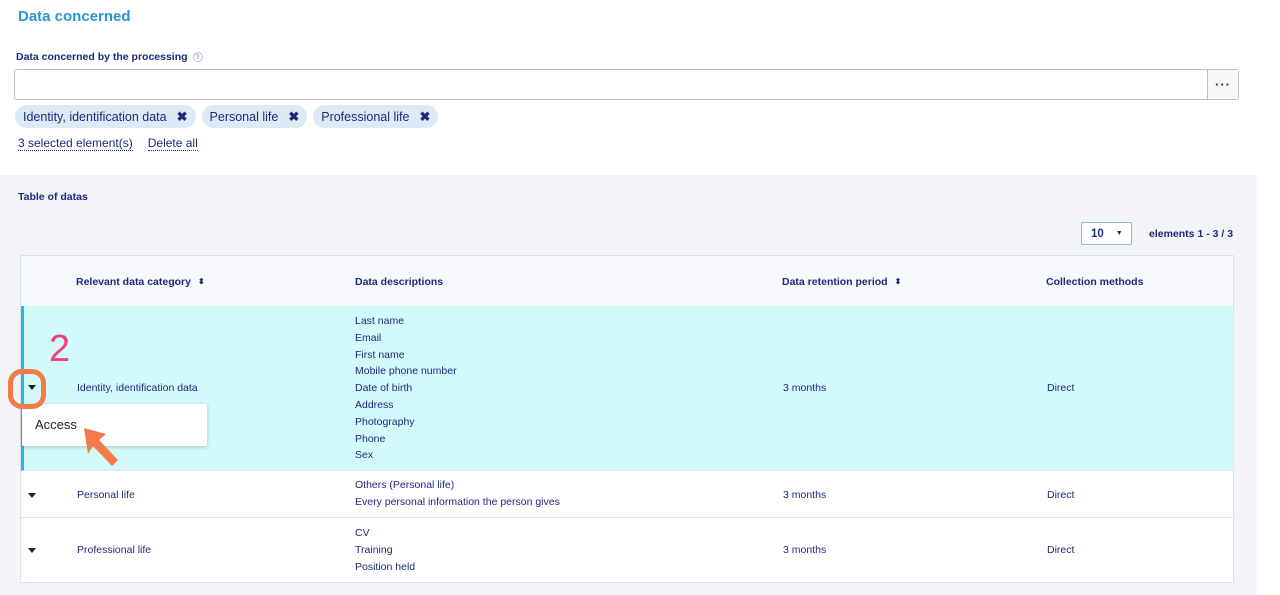 This screenshot has height=595, width=1280. What do you see at coordinates (362, 533) in the screenshot?
I see `description-item: CV` at bounding box center [362, 533].